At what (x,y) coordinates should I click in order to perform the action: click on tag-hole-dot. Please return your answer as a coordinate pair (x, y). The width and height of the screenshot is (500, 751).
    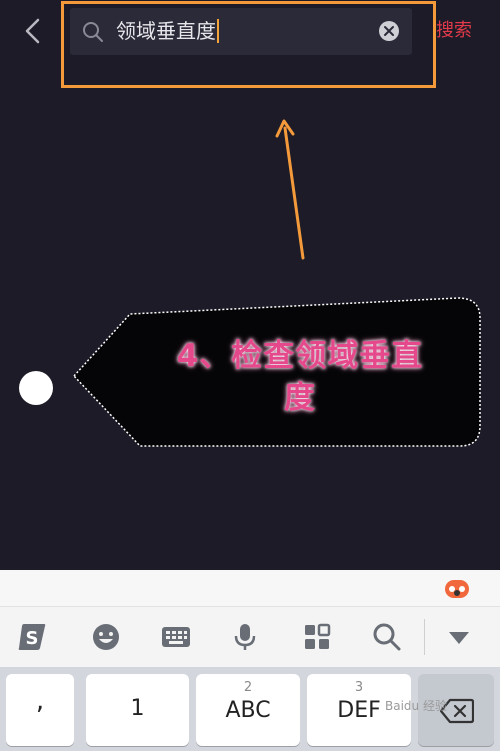
    Looking at the image, I should click on (36, 388).